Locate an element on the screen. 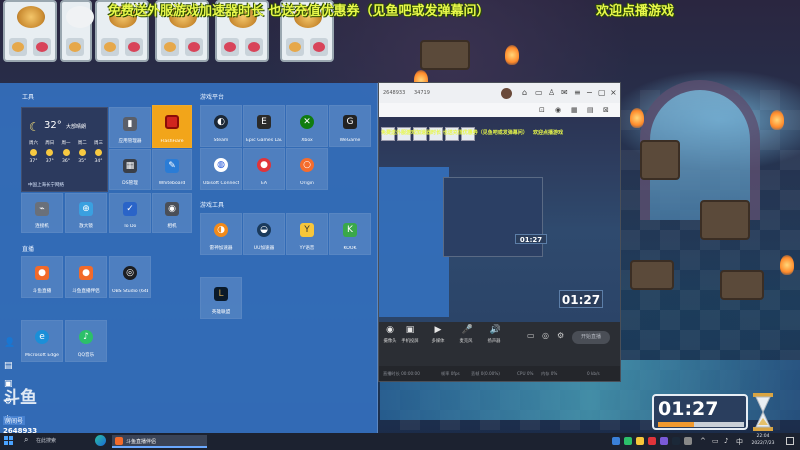 This screenshot has height=450, width=800. edge-icon is located at coordinates (100, 440).